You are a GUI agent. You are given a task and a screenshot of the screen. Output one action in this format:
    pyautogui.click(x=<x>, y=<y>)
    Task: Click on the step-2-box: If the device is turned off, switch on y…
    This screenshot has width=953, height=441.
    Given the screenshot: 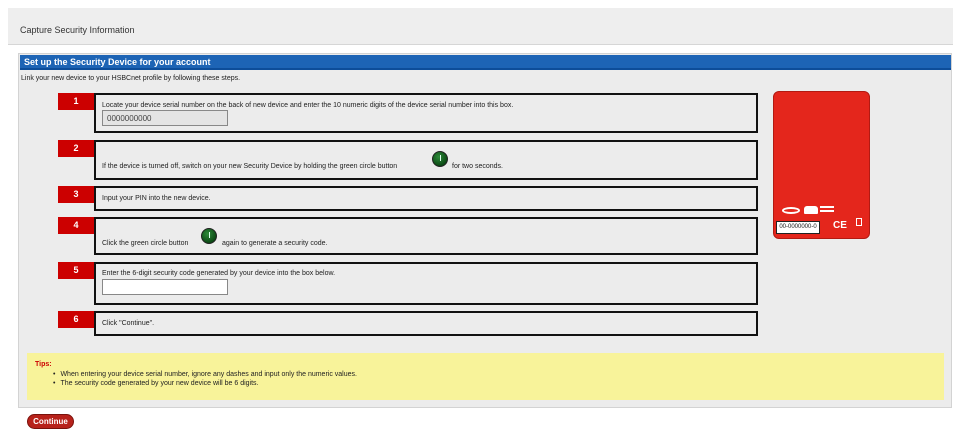 What is the action you would take?
    pyautogui.click(x=426, y=160)
    